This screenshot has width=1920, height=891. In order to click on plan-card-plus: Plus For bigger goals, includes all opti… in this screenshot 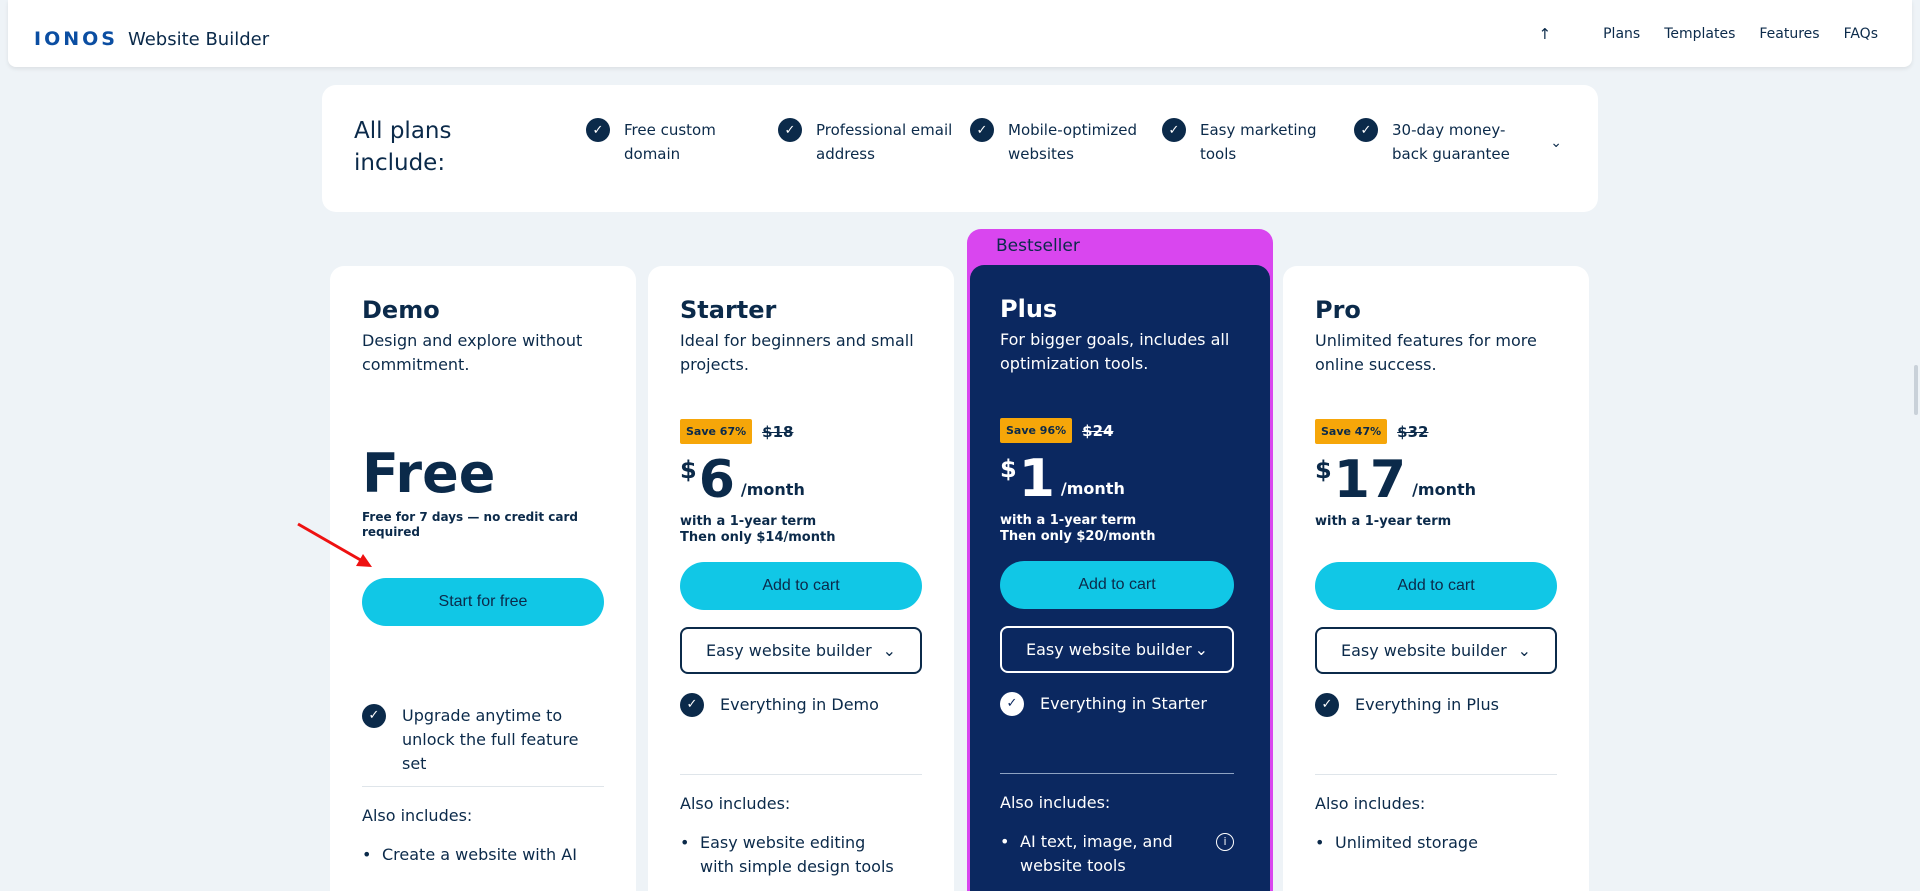, I will do `click(1120, 578)`.